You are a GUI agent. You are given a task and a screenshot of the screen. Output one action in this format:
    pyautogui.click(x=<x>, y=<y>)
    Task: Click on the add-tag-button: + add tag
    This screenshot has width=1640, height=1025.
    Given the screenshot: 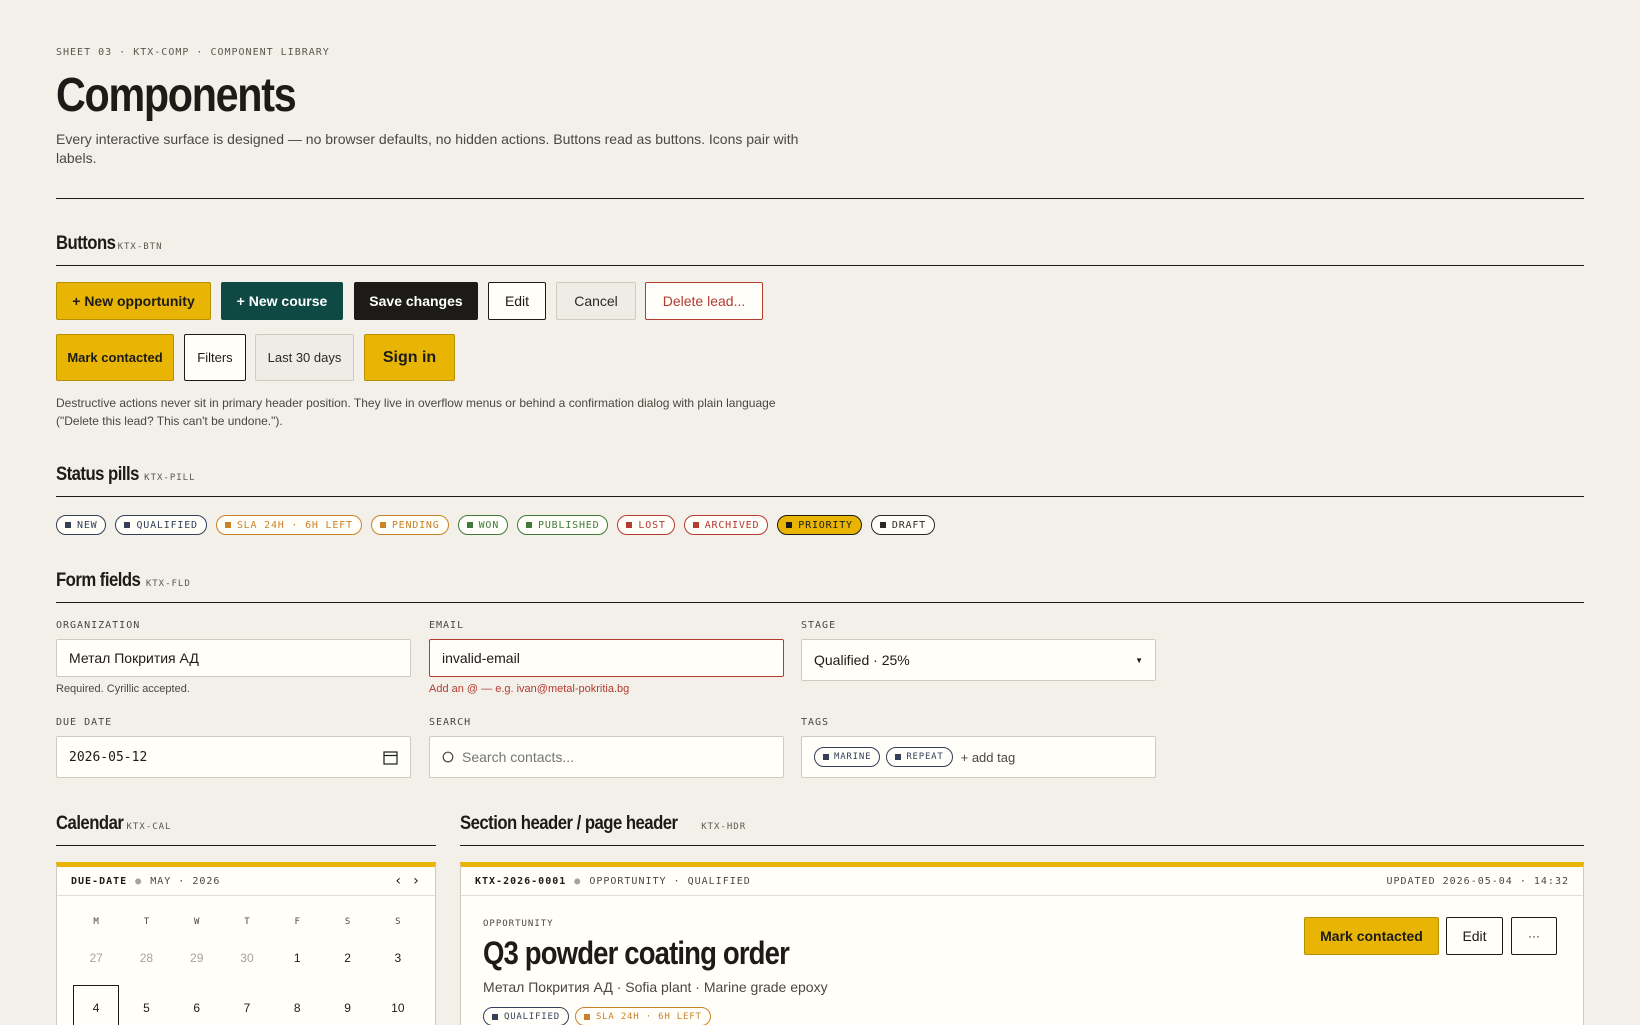 What is the action you would take?
    pyautogui.click(x=988, y=757)
    